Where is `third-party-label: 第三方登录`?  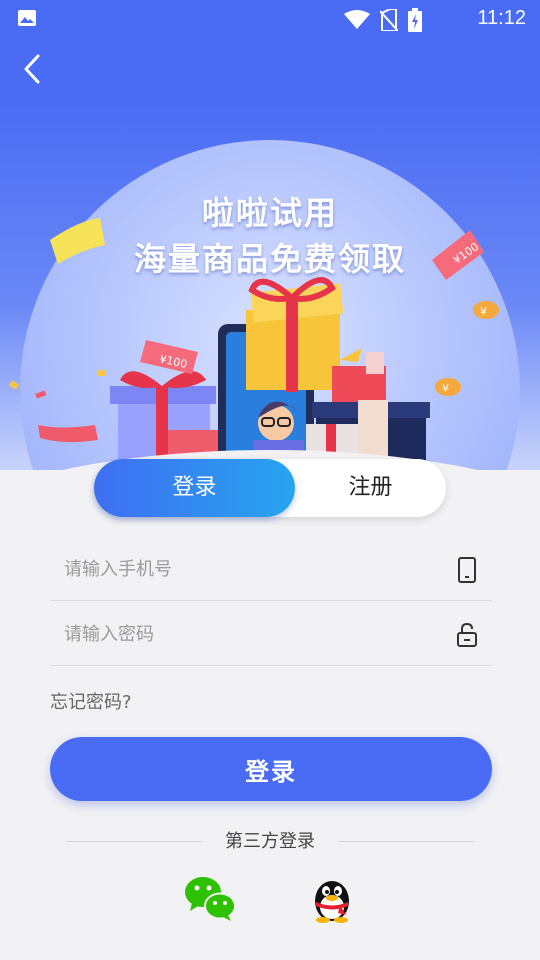
third-party-label: 第三方登录 is located at coordinates (270, 841).